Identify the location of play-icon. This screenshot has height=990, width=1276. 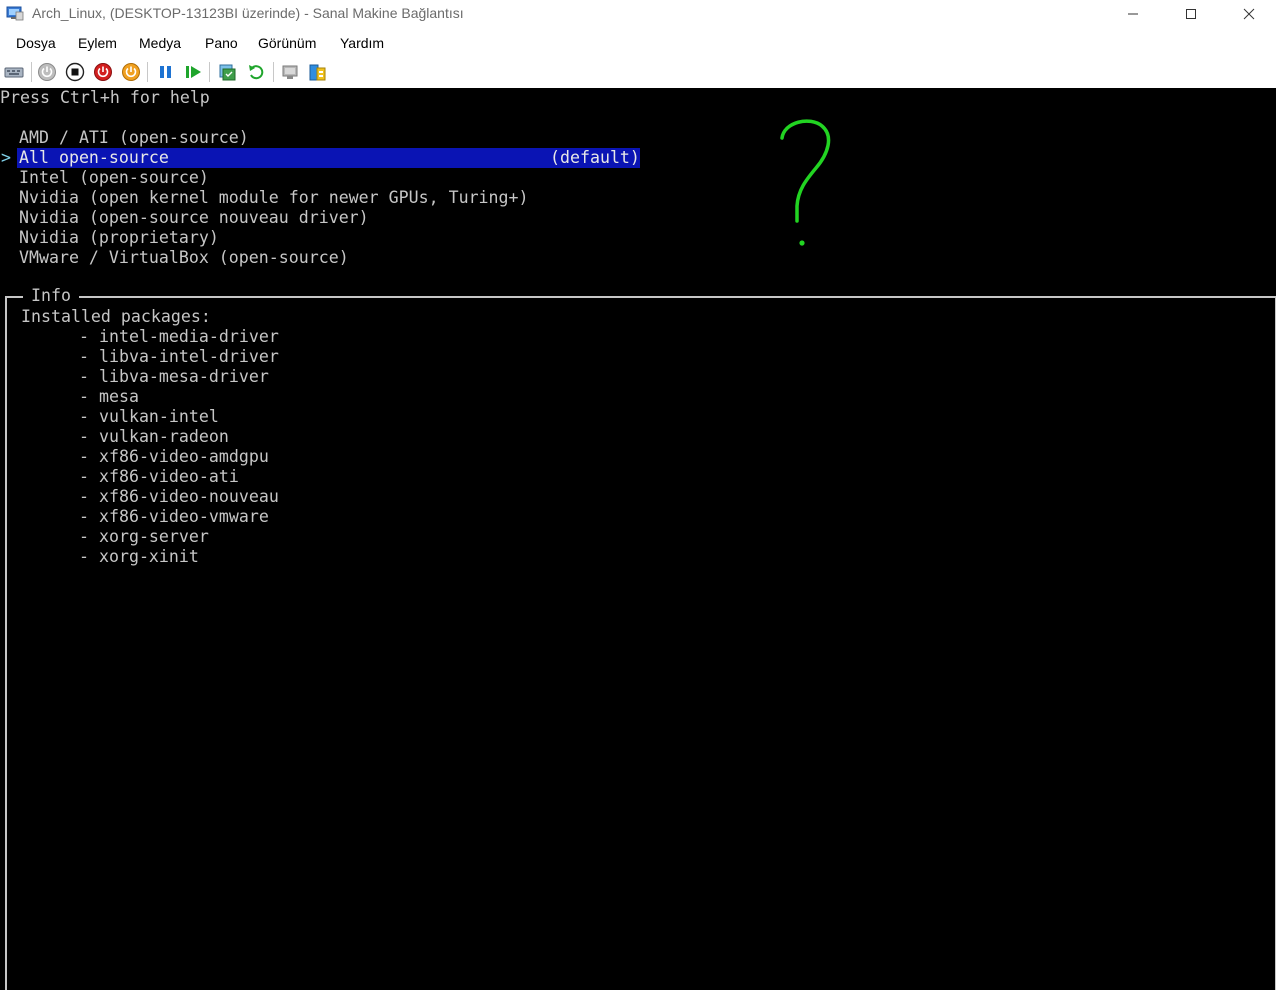
(193, 72).